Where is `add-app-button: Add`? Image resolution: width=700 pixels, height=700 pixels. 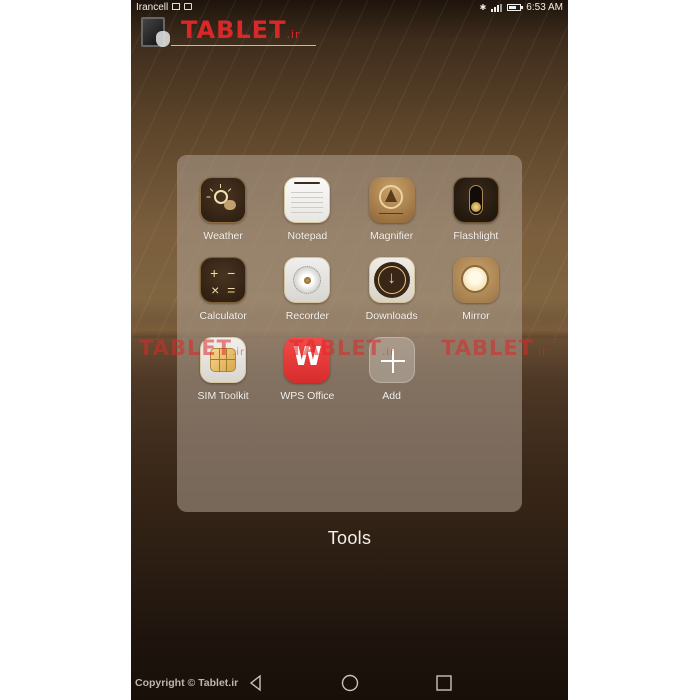 add-app-button: Add is located at coordinates (392, 372).